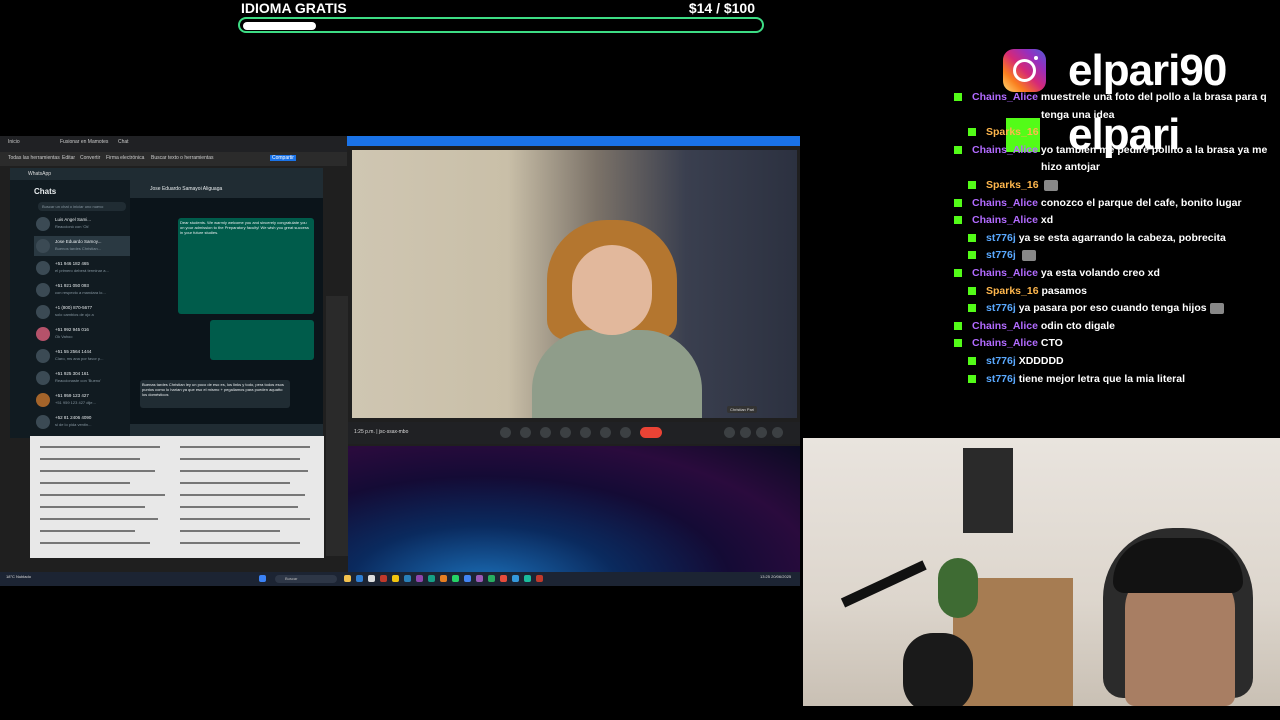 The width and height of the screenshot is (1280, 720). Describe the element at coordinates (73, 351) in the screenshot. I see `chat-name: +51 55 2564 1444` at that location.